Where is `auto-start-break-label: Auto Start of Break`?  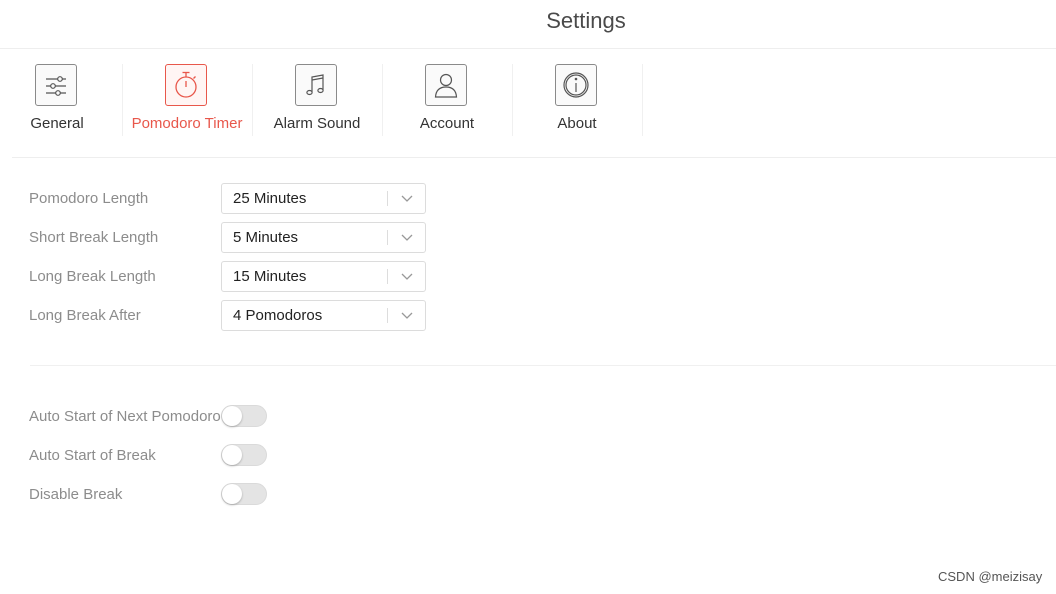
auto-start-break-label: Auto Start of Break is located at coordinates (92, 455).